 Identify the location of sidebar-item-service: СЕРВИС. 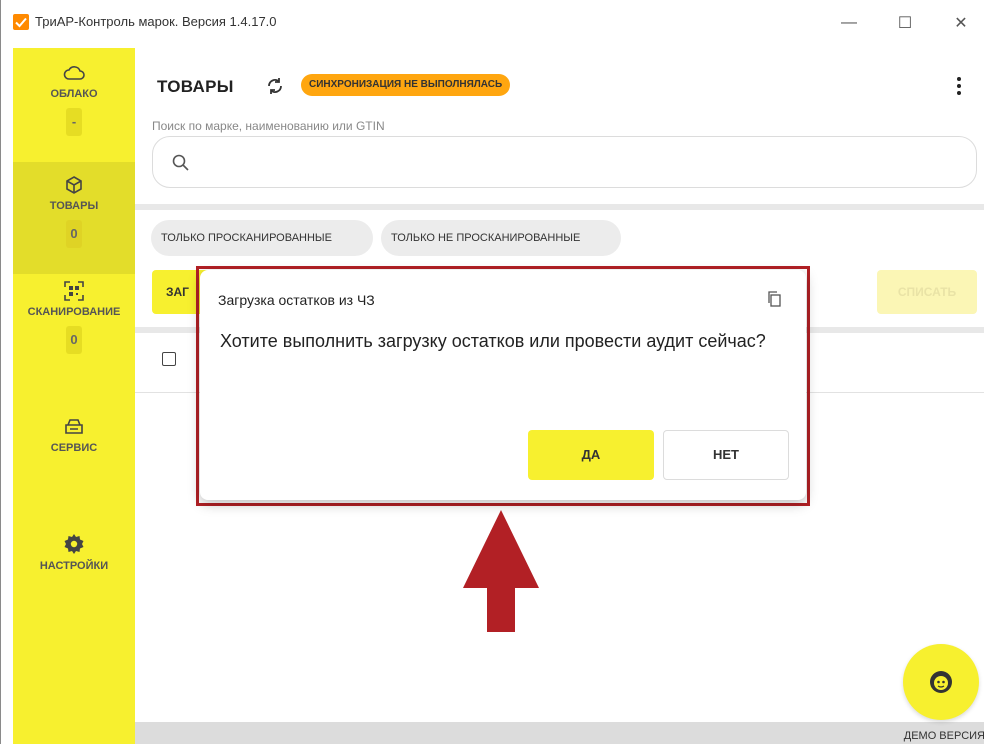
(74, 445).